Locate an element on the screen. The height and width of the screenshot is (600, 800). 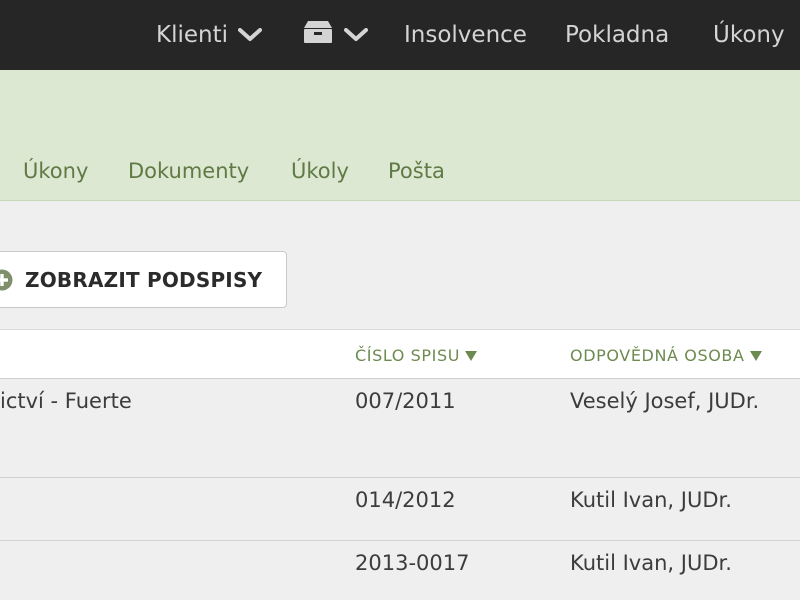
nav-pokladna-label: Pokladna is located at coordinates (617, 35).